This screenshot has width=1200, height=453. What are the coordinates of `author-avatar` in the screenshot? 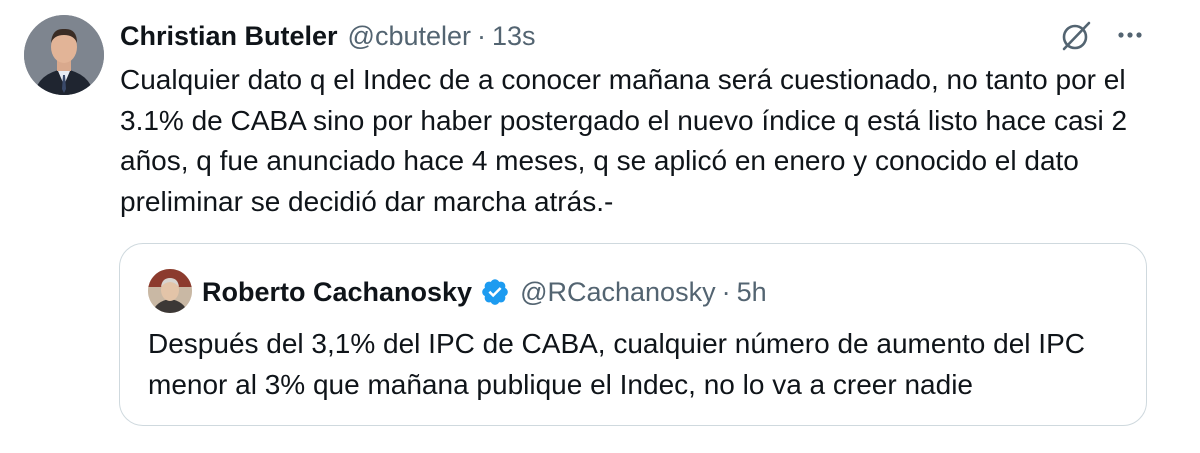 It's located at (64, 55).